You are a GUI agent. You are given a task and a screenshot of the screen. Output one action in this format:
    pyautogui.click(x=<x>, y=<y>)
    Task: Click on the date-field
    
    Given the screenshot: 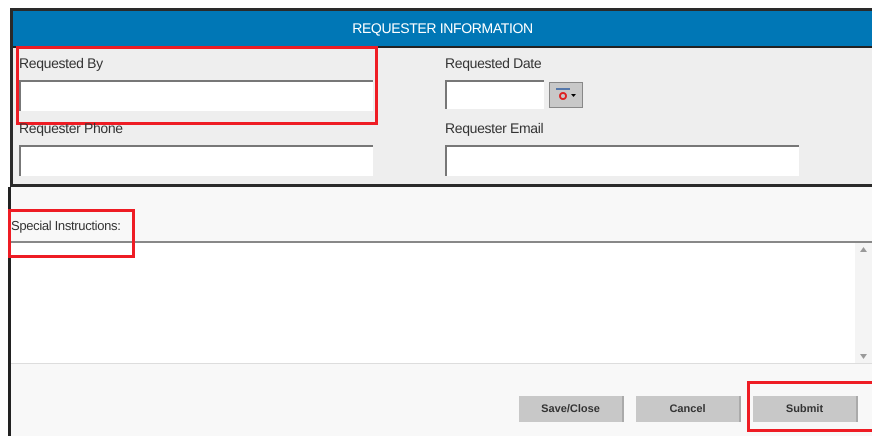 What is the action you would take?
    pyautogui.click(x=494, y=94)
    